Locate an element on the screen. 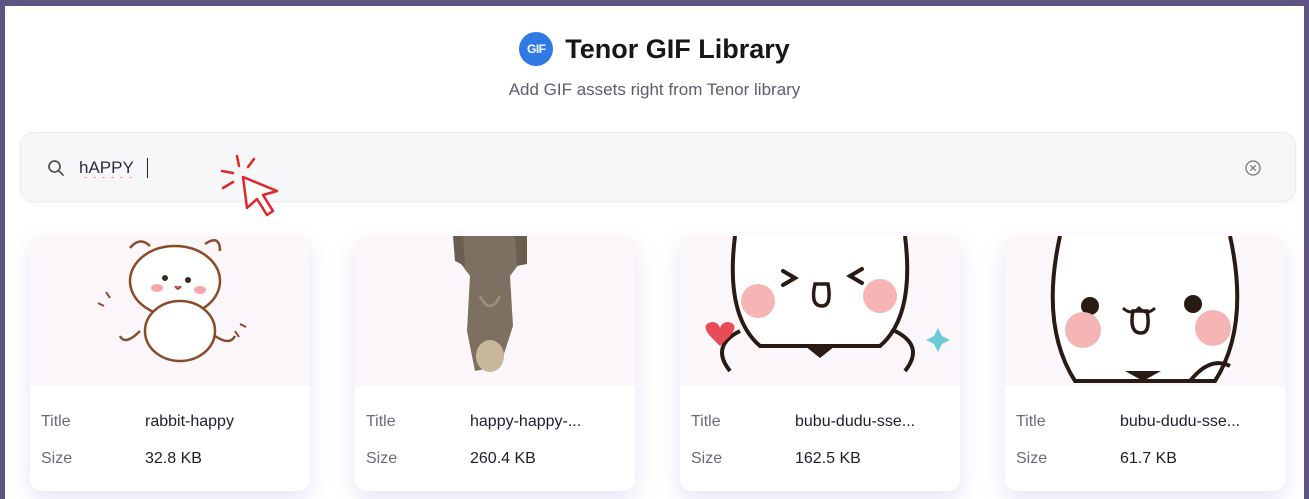  gif-thumbnail-rabbit is located at coordinates (170, 311).